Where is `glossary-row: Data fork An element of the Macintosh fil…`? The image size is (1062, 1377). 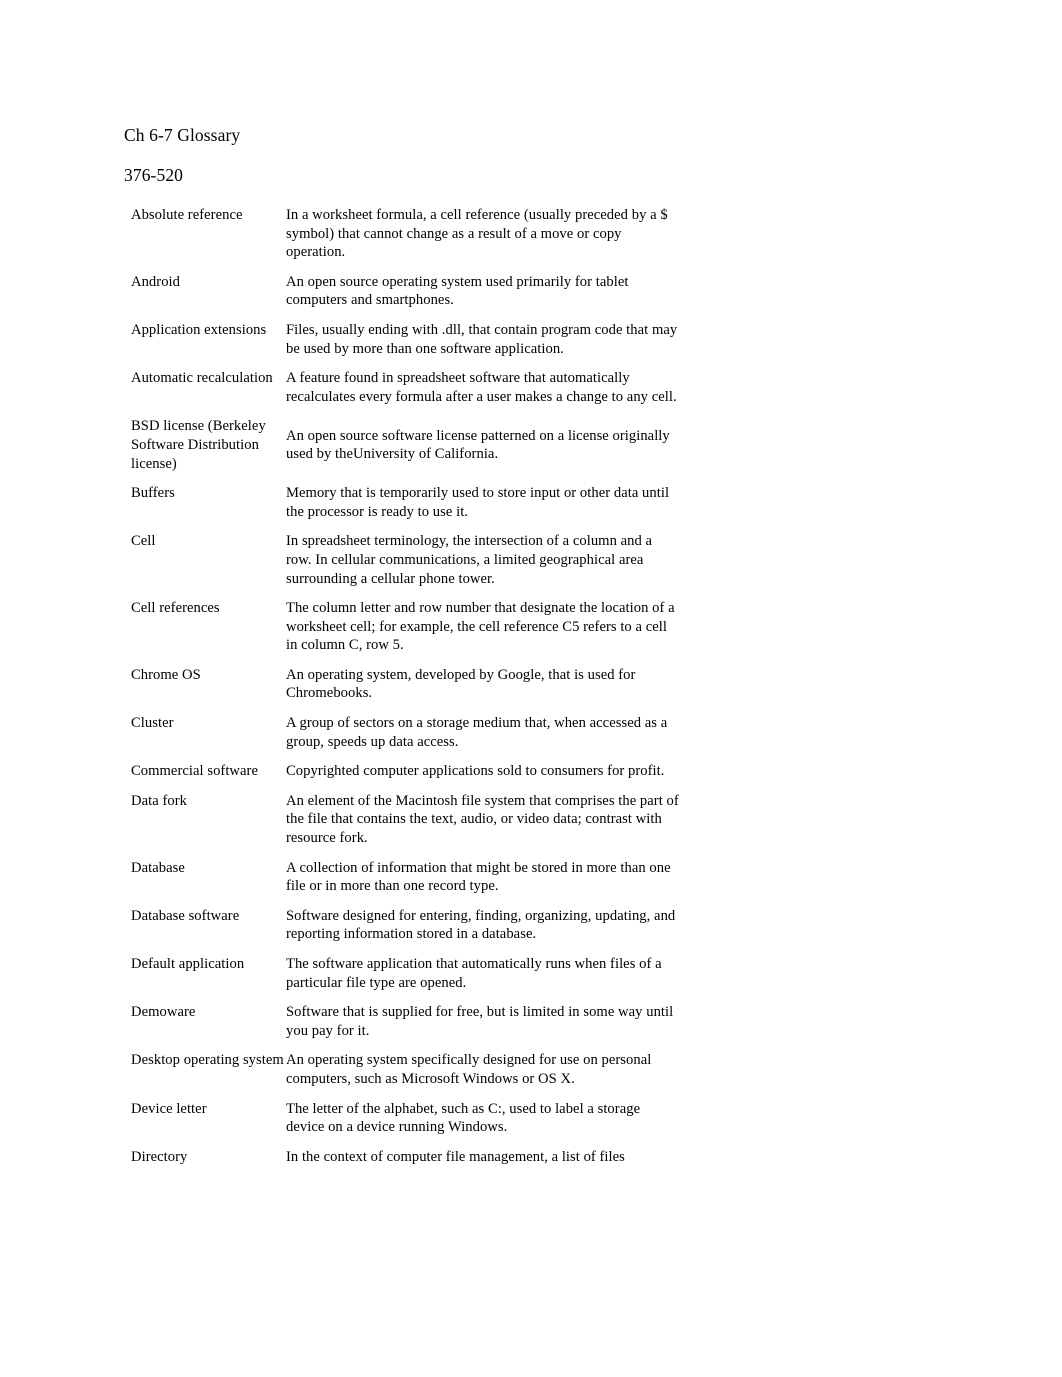
glossary-row: Data fork An element of the Macintosh fil… is located at coordinates (405, 820).